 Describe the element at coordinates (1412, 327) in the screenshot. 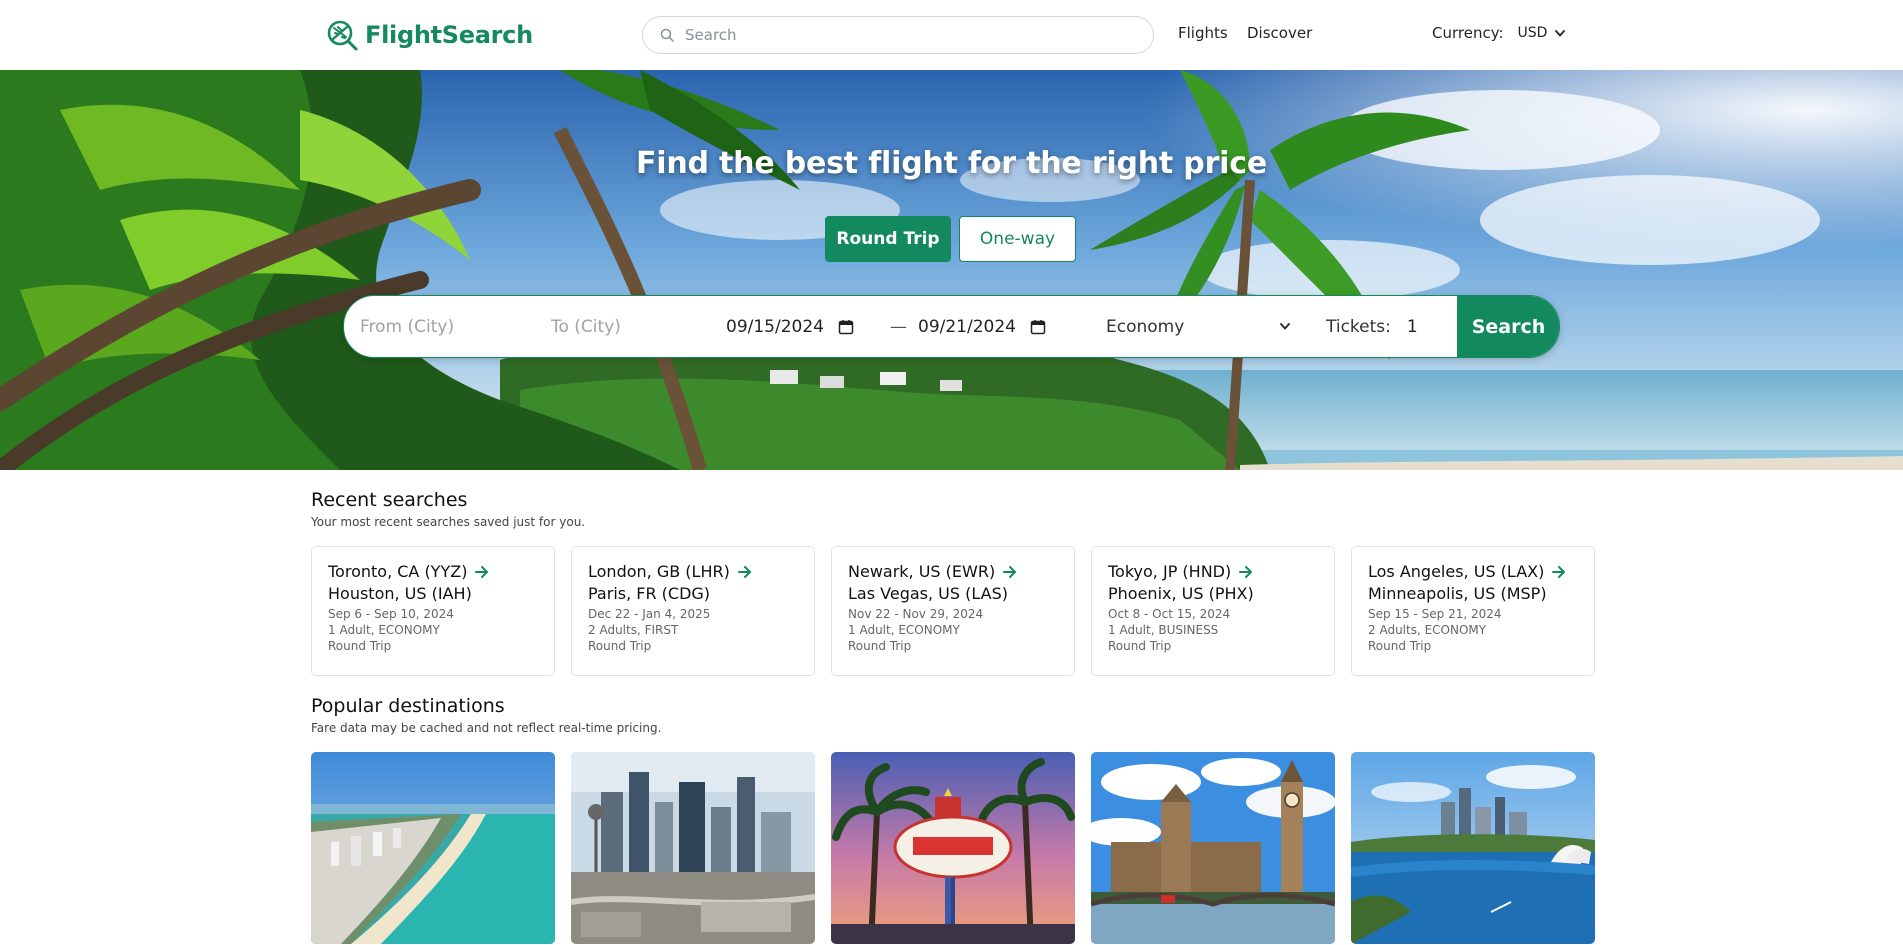

I see `tickets-value: 1` at that location.